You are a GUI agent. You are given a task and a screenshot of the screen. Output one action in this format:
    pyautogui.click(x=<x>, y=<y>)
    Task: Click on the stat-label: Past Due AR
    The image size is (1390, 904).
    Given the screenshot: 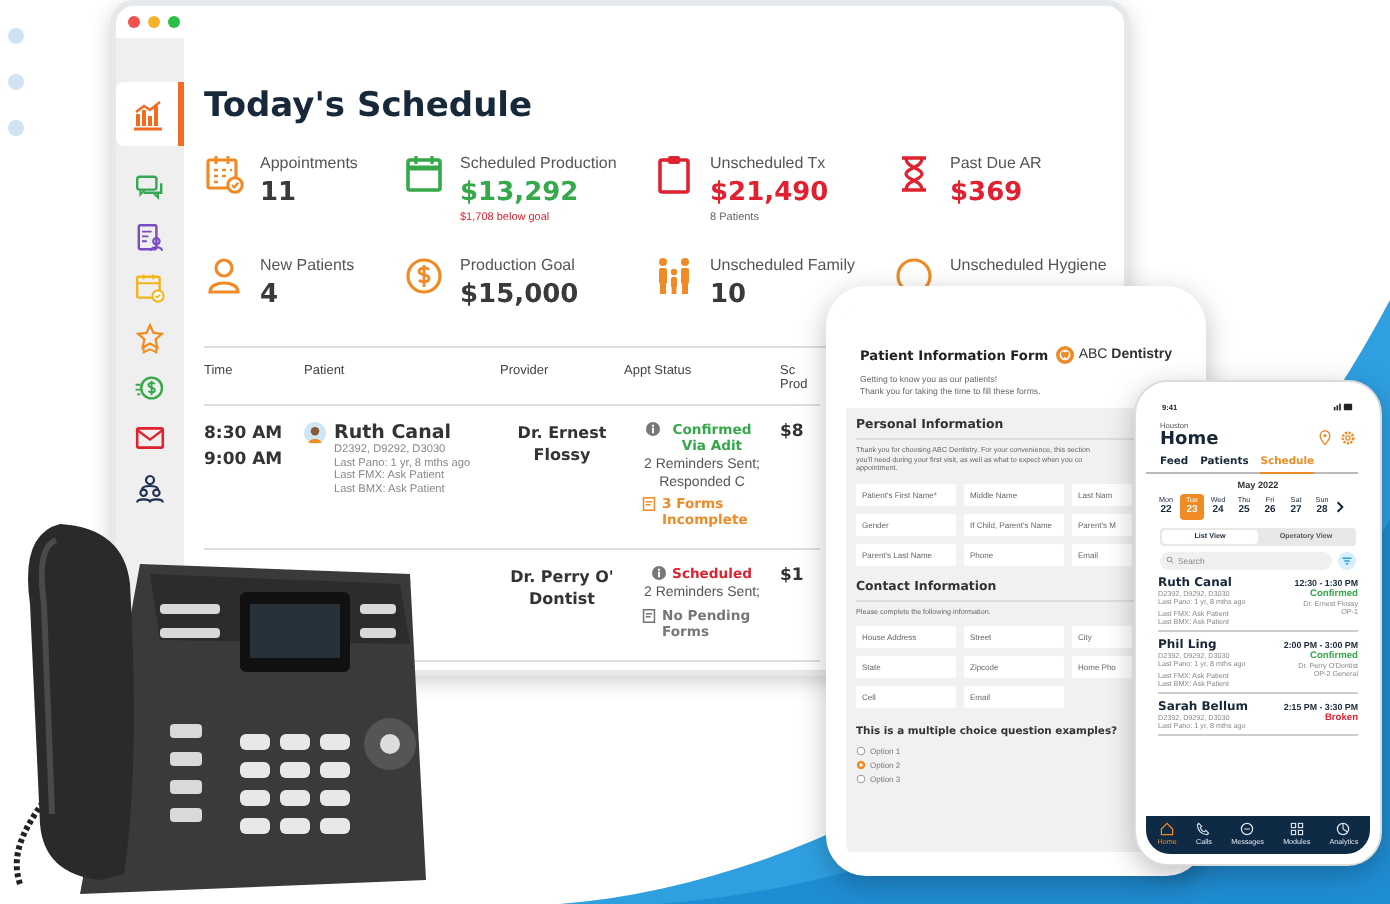 What is the action you would take?
    pyautogui.click(x=996, y=163)
    